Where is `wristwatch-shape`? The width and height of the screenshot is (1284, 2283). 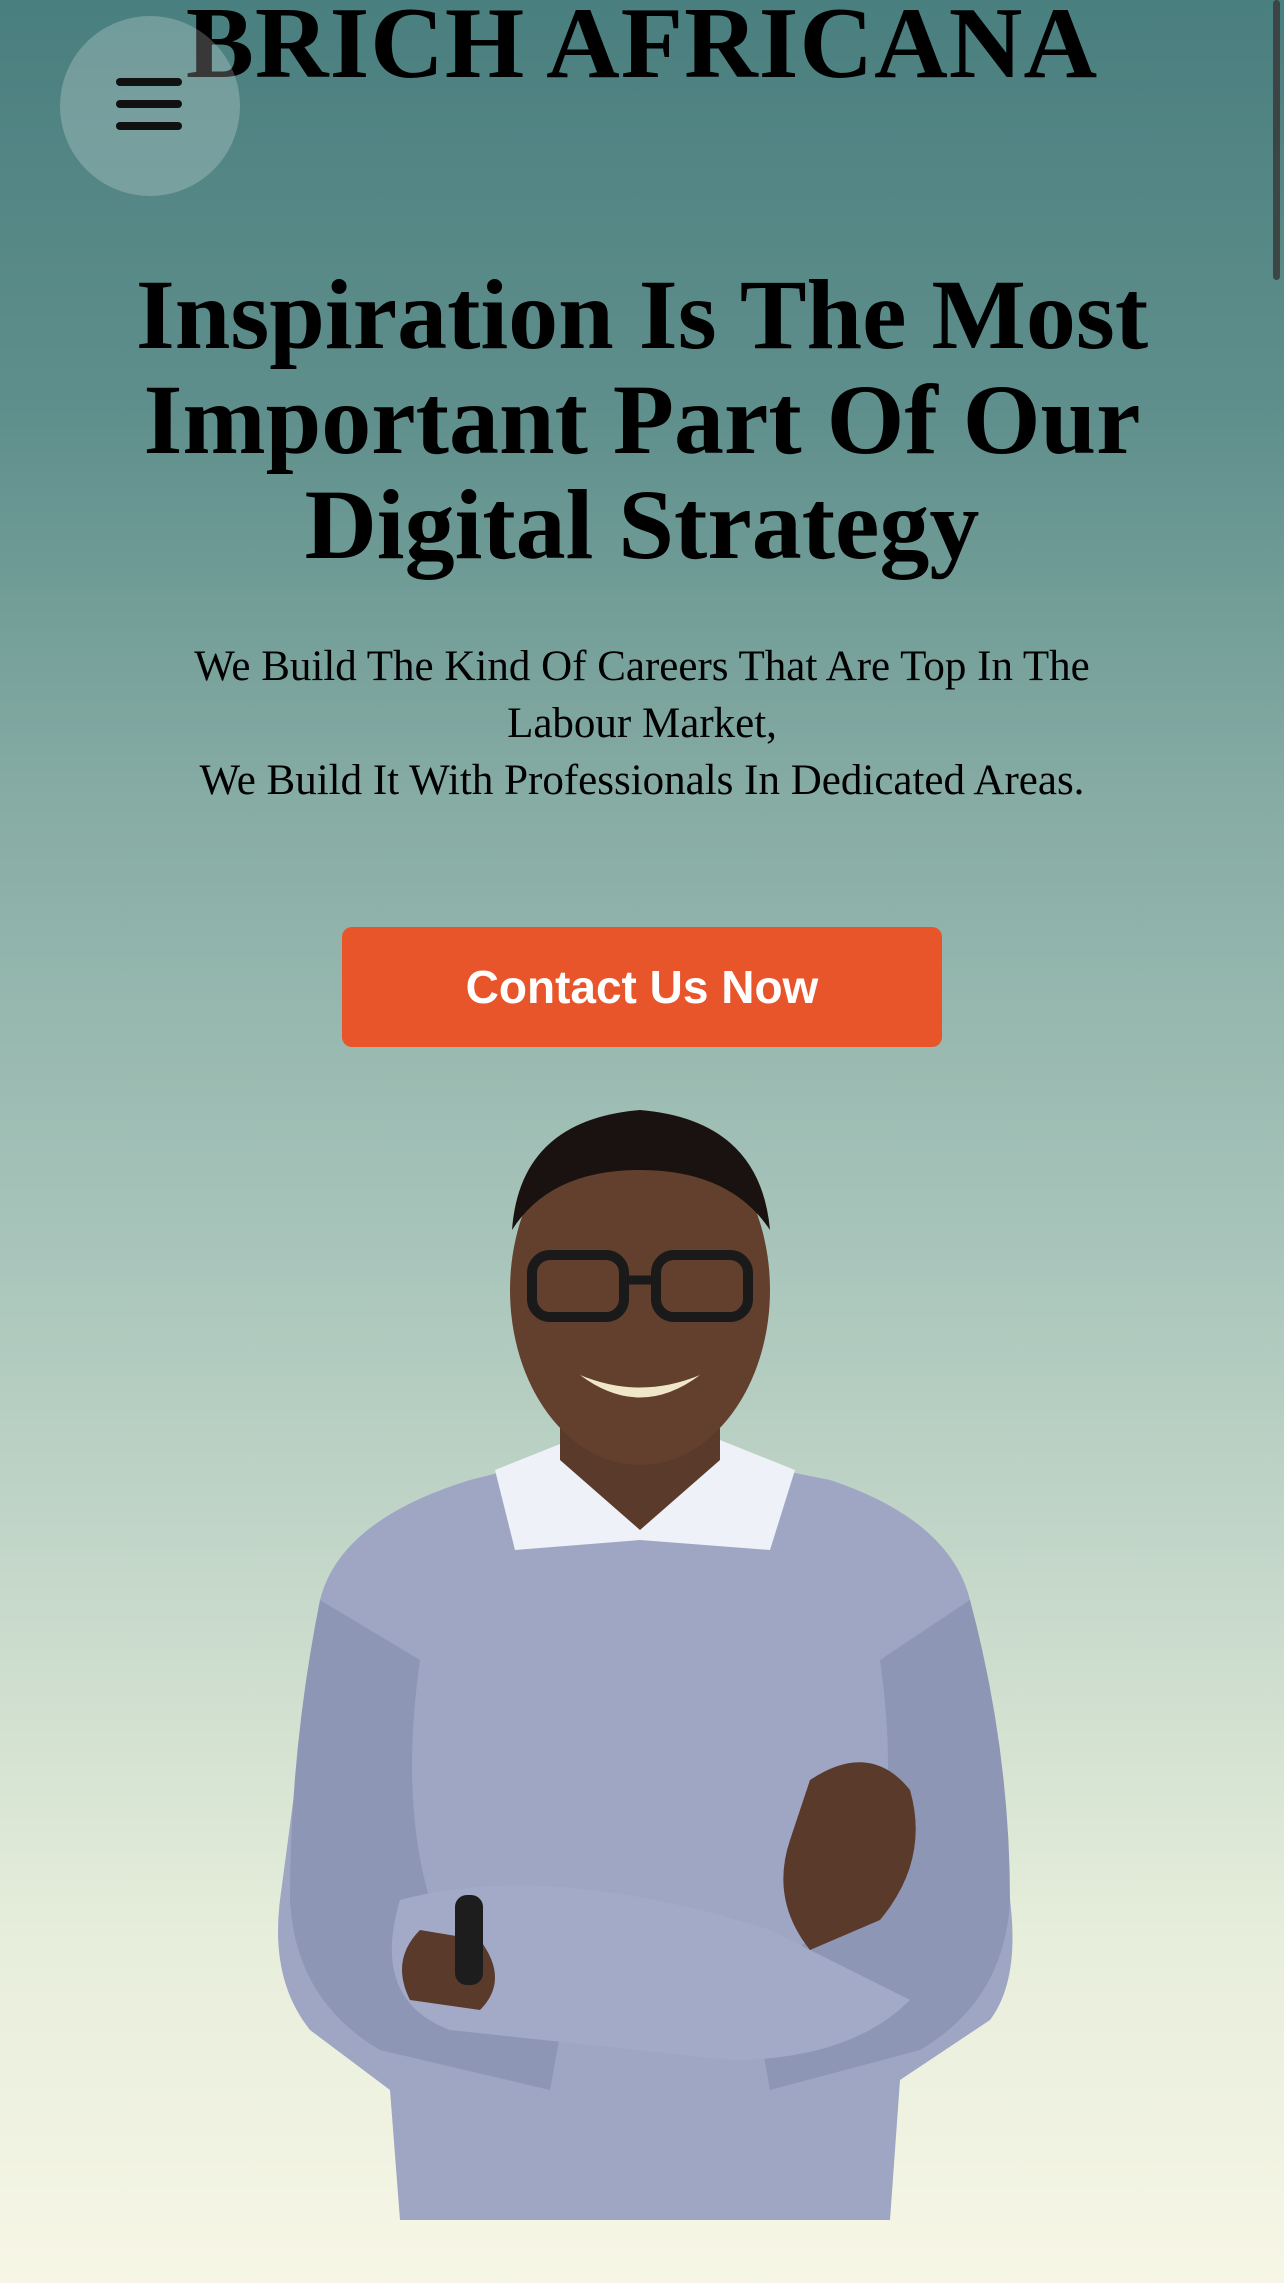 wristwatch-shape is located at coordinates (469, 1940).